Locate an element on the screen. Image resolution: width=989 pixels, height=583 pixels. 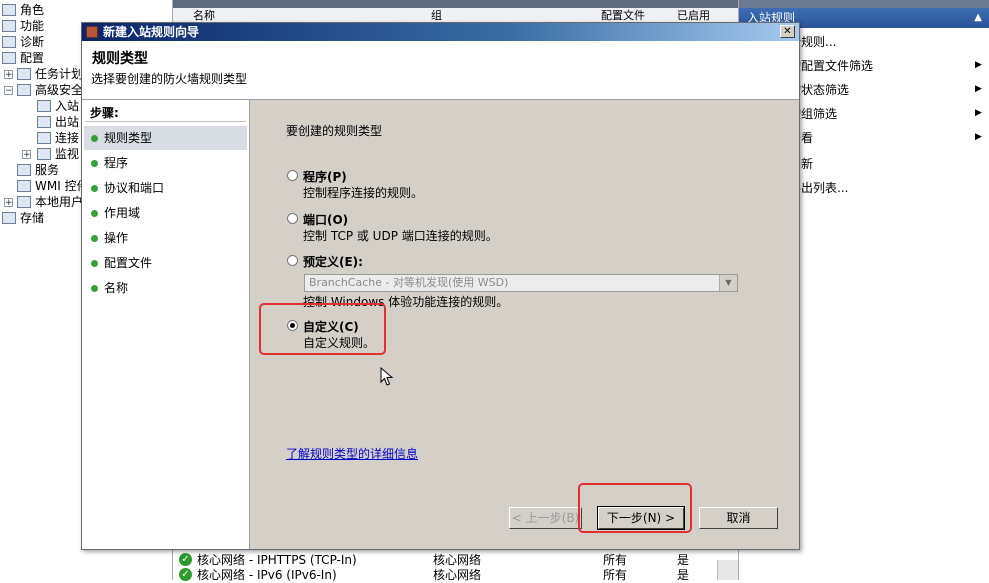
actions-title-bar is located at coordinates (864, 4).